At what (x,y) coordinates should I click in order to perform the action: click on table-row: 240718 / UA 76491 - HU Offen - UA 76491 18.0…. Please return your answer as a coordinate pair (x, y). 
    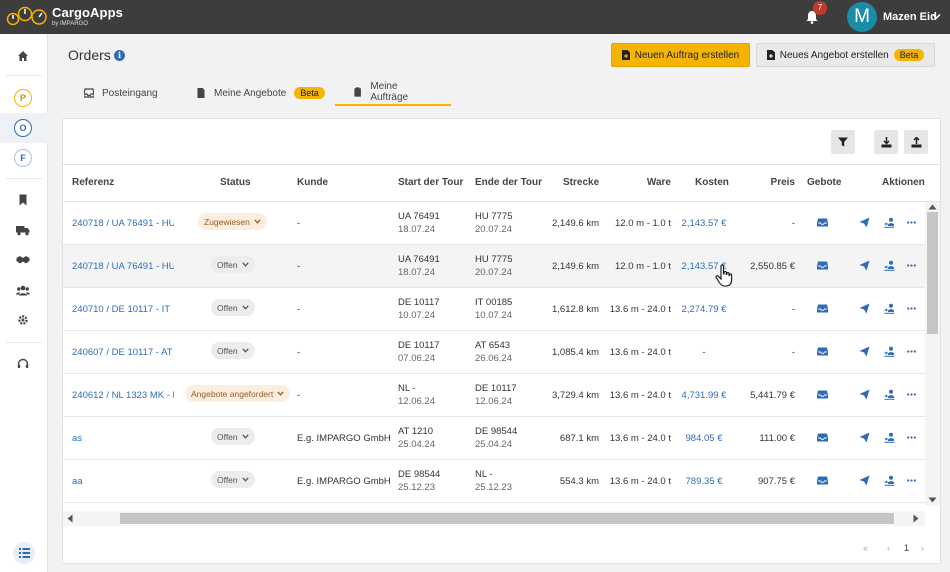
    Looking at the image, I should click on (494, 266).